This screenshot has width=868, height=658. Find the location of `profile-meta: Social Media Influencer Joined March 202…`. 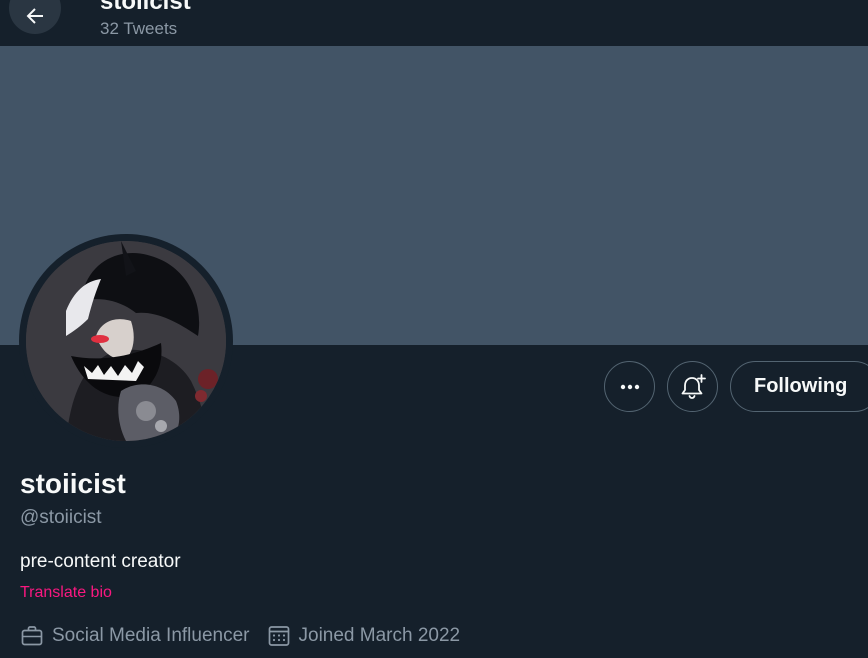

profile-meta: Social Media Influencer Joined March 202… is located at coordinates (248, 636).